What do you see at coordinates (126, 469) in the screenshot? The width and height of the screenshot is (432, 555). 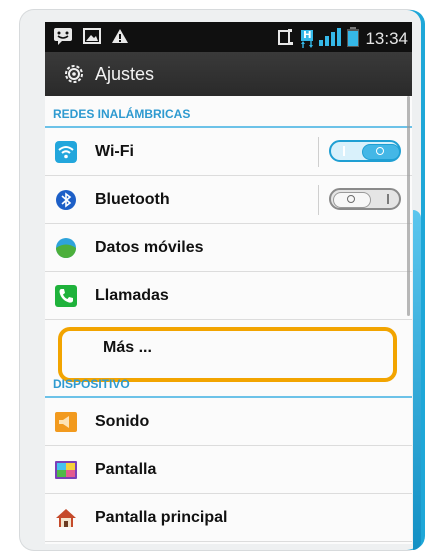 I see `settings-item-label: Pantalla` at bounding box center [126, 469].